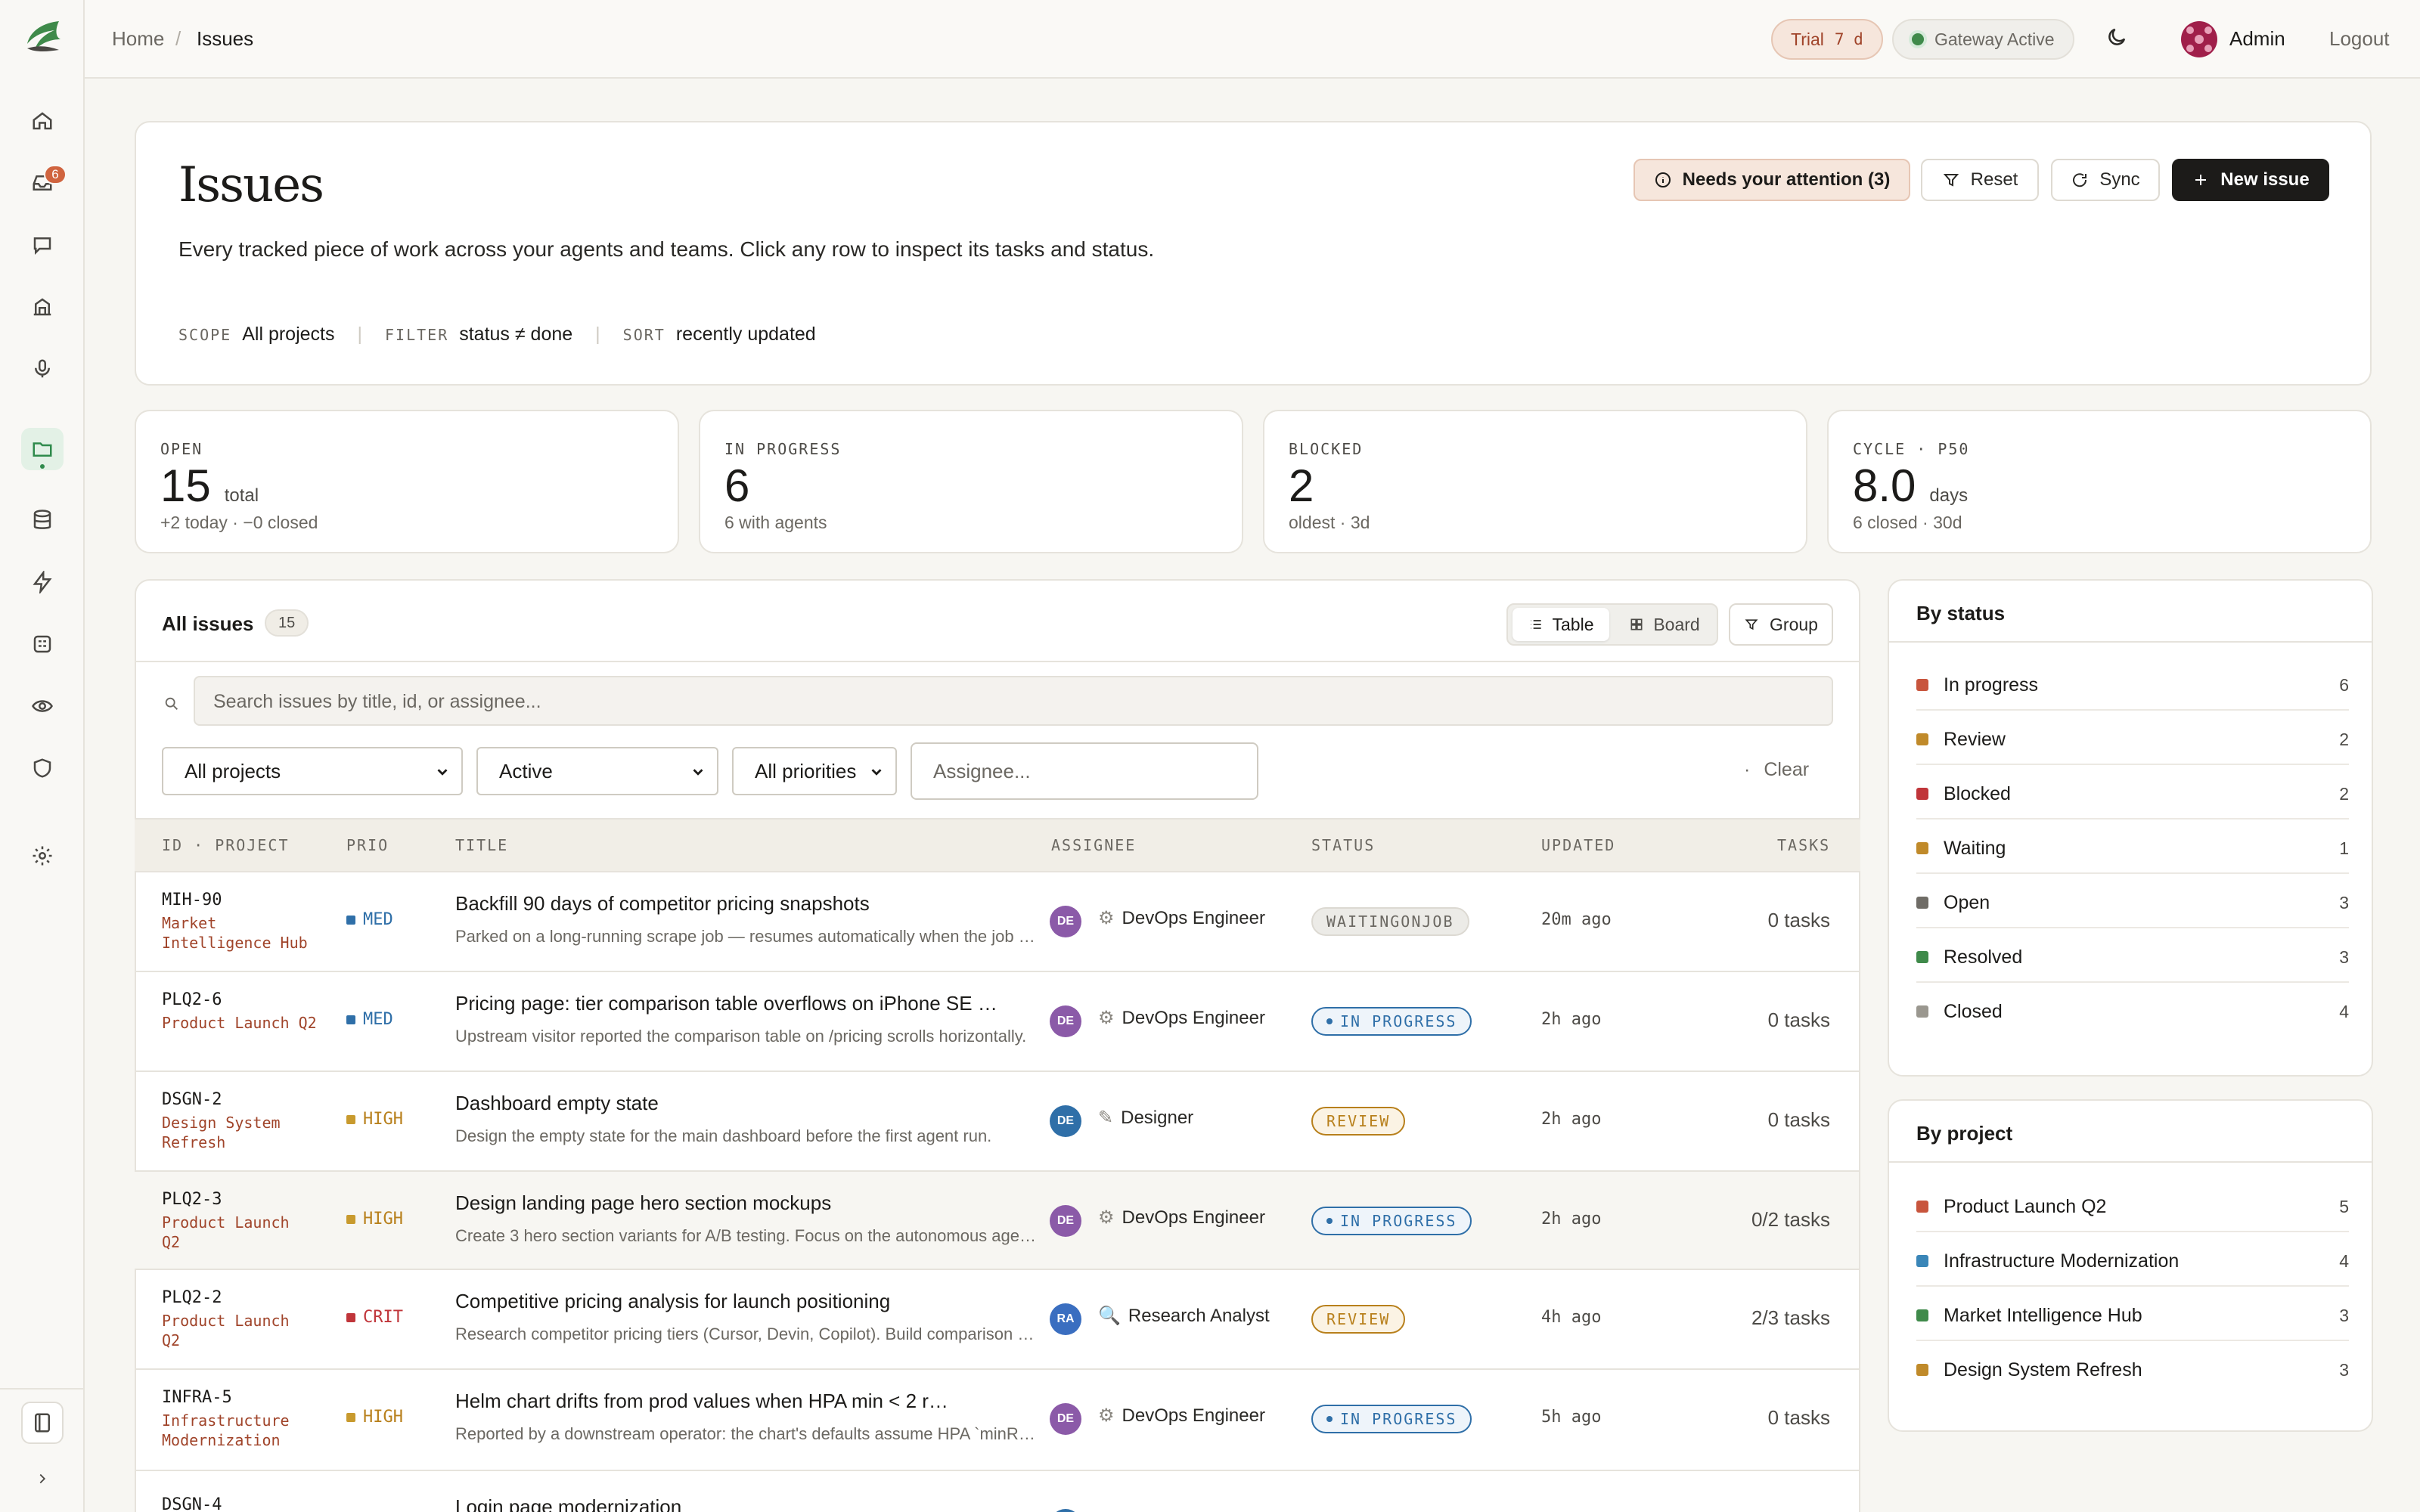 Image resolution: width=2420 pixels, height=1512 pixels. Describe the element at coordinates (1535, 481) in the screenshot. I see `stat-card-blocked: BLOCKED 2 oldest · 3d` at that location.